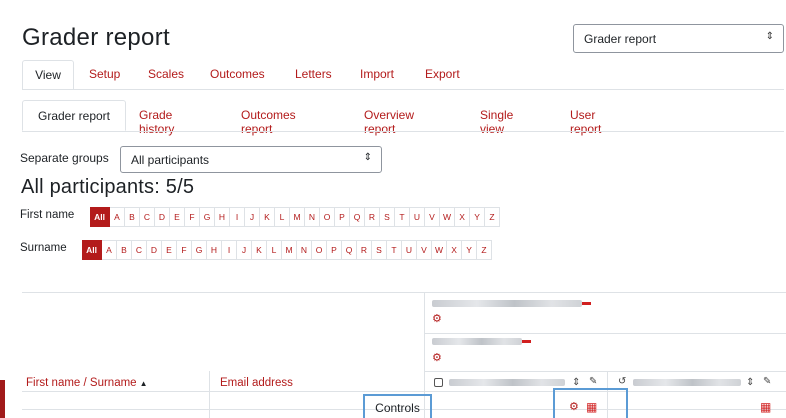 The image size is (786, 418). What do you see at coordinates (403, 89) in the screenshot?
I see `tabs-divider` at bounding box center [403, 89].